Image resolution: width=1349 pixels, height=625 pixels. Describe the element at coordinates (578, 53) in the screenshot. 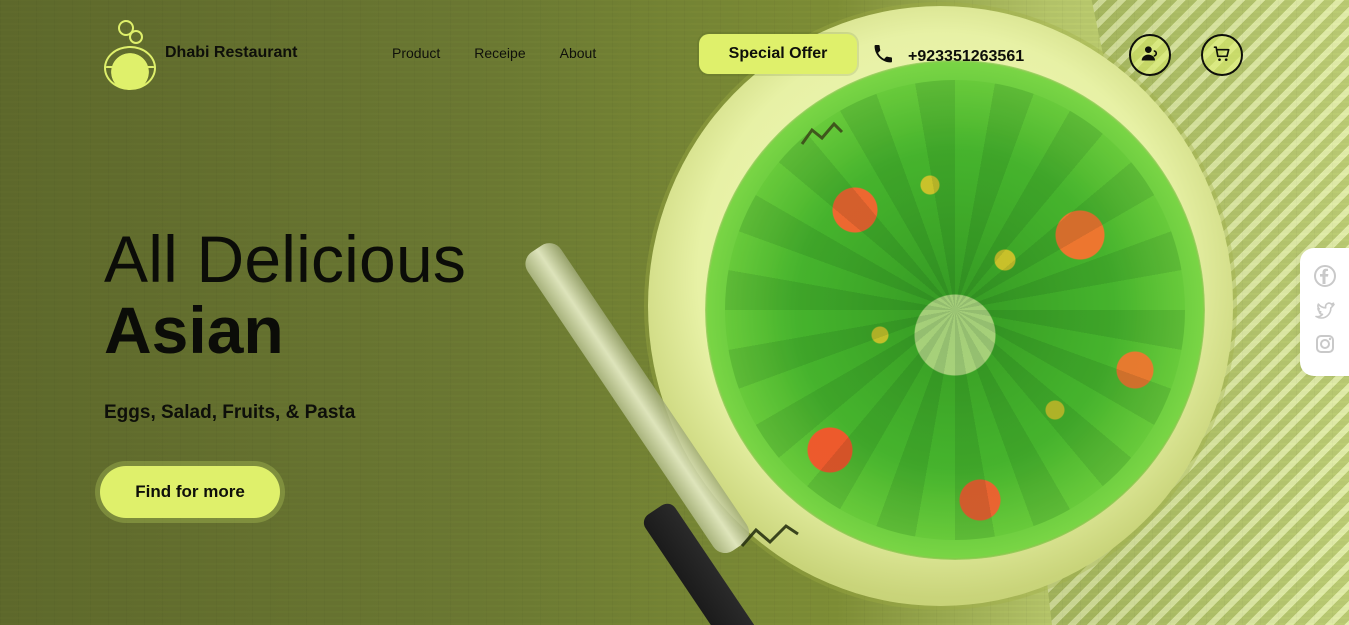

I see `nav-item-about: About` at that location.